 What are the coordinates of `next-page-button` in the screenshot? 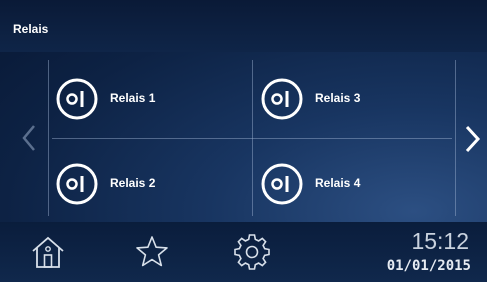 It's located at (472, 139).